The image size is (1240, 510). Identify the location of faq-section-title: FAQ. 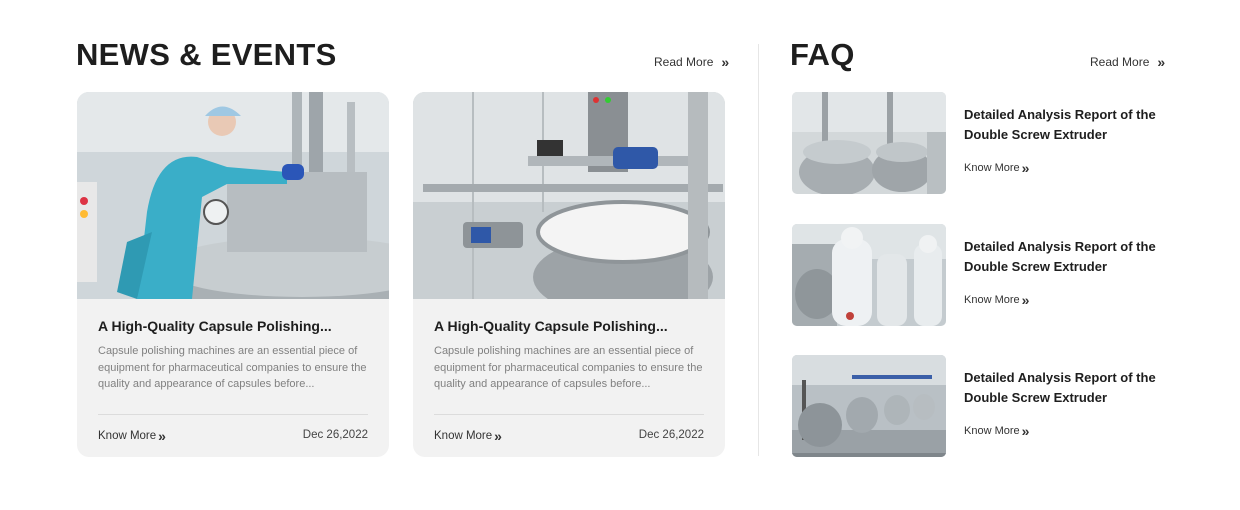
(822, 54).